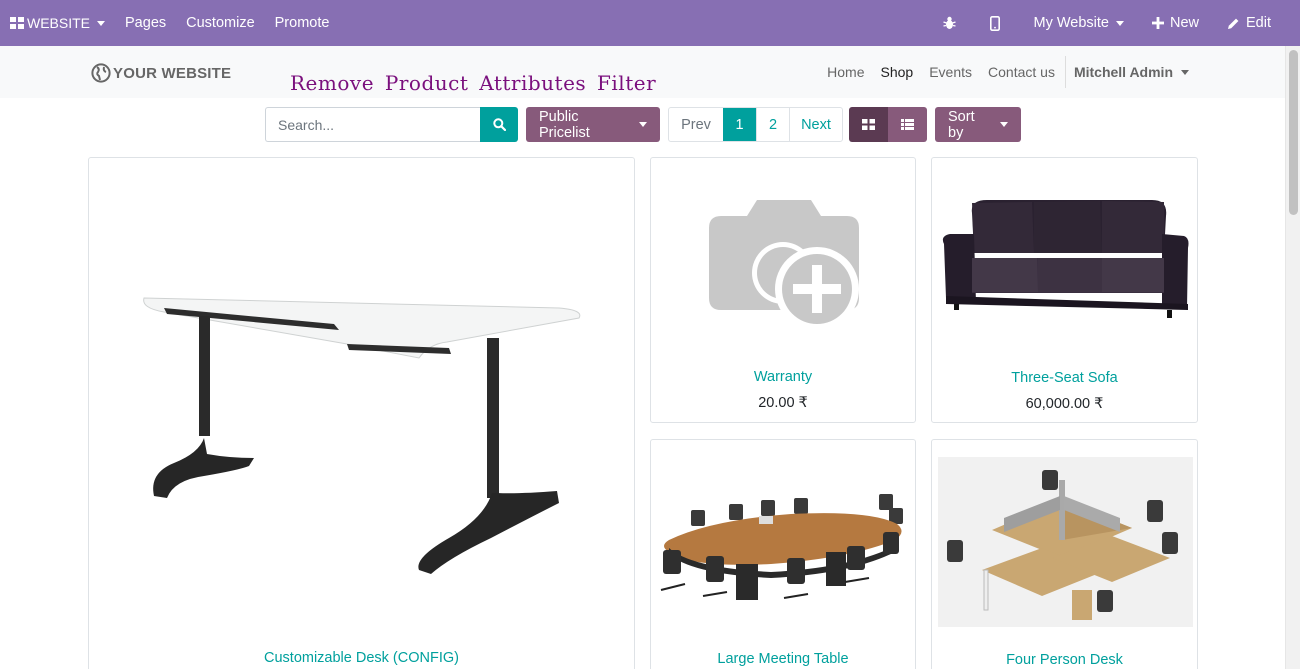 The width and height of the screenshot is (1300, 669). Describe the element at coordinates (978, 124) in the screenshot. I see `sort-dropdown: Sort by` at that location.